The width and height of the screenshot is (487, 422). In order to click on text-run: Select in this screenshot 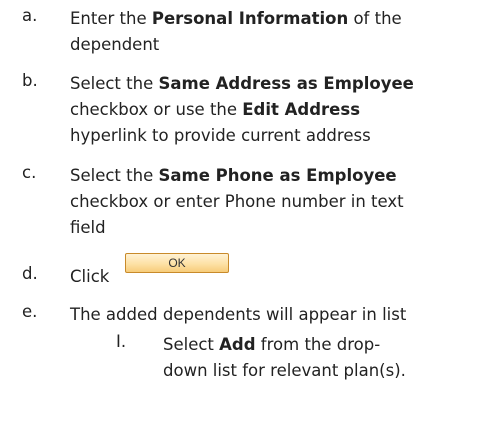, I will do `click(191, 344)`.